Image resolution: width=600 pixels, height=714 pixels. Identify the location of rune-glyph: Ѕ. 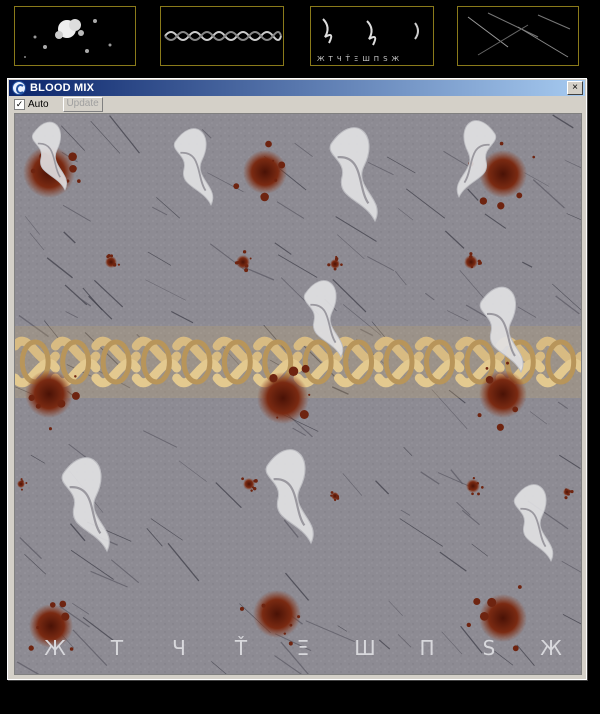
(489, 648).